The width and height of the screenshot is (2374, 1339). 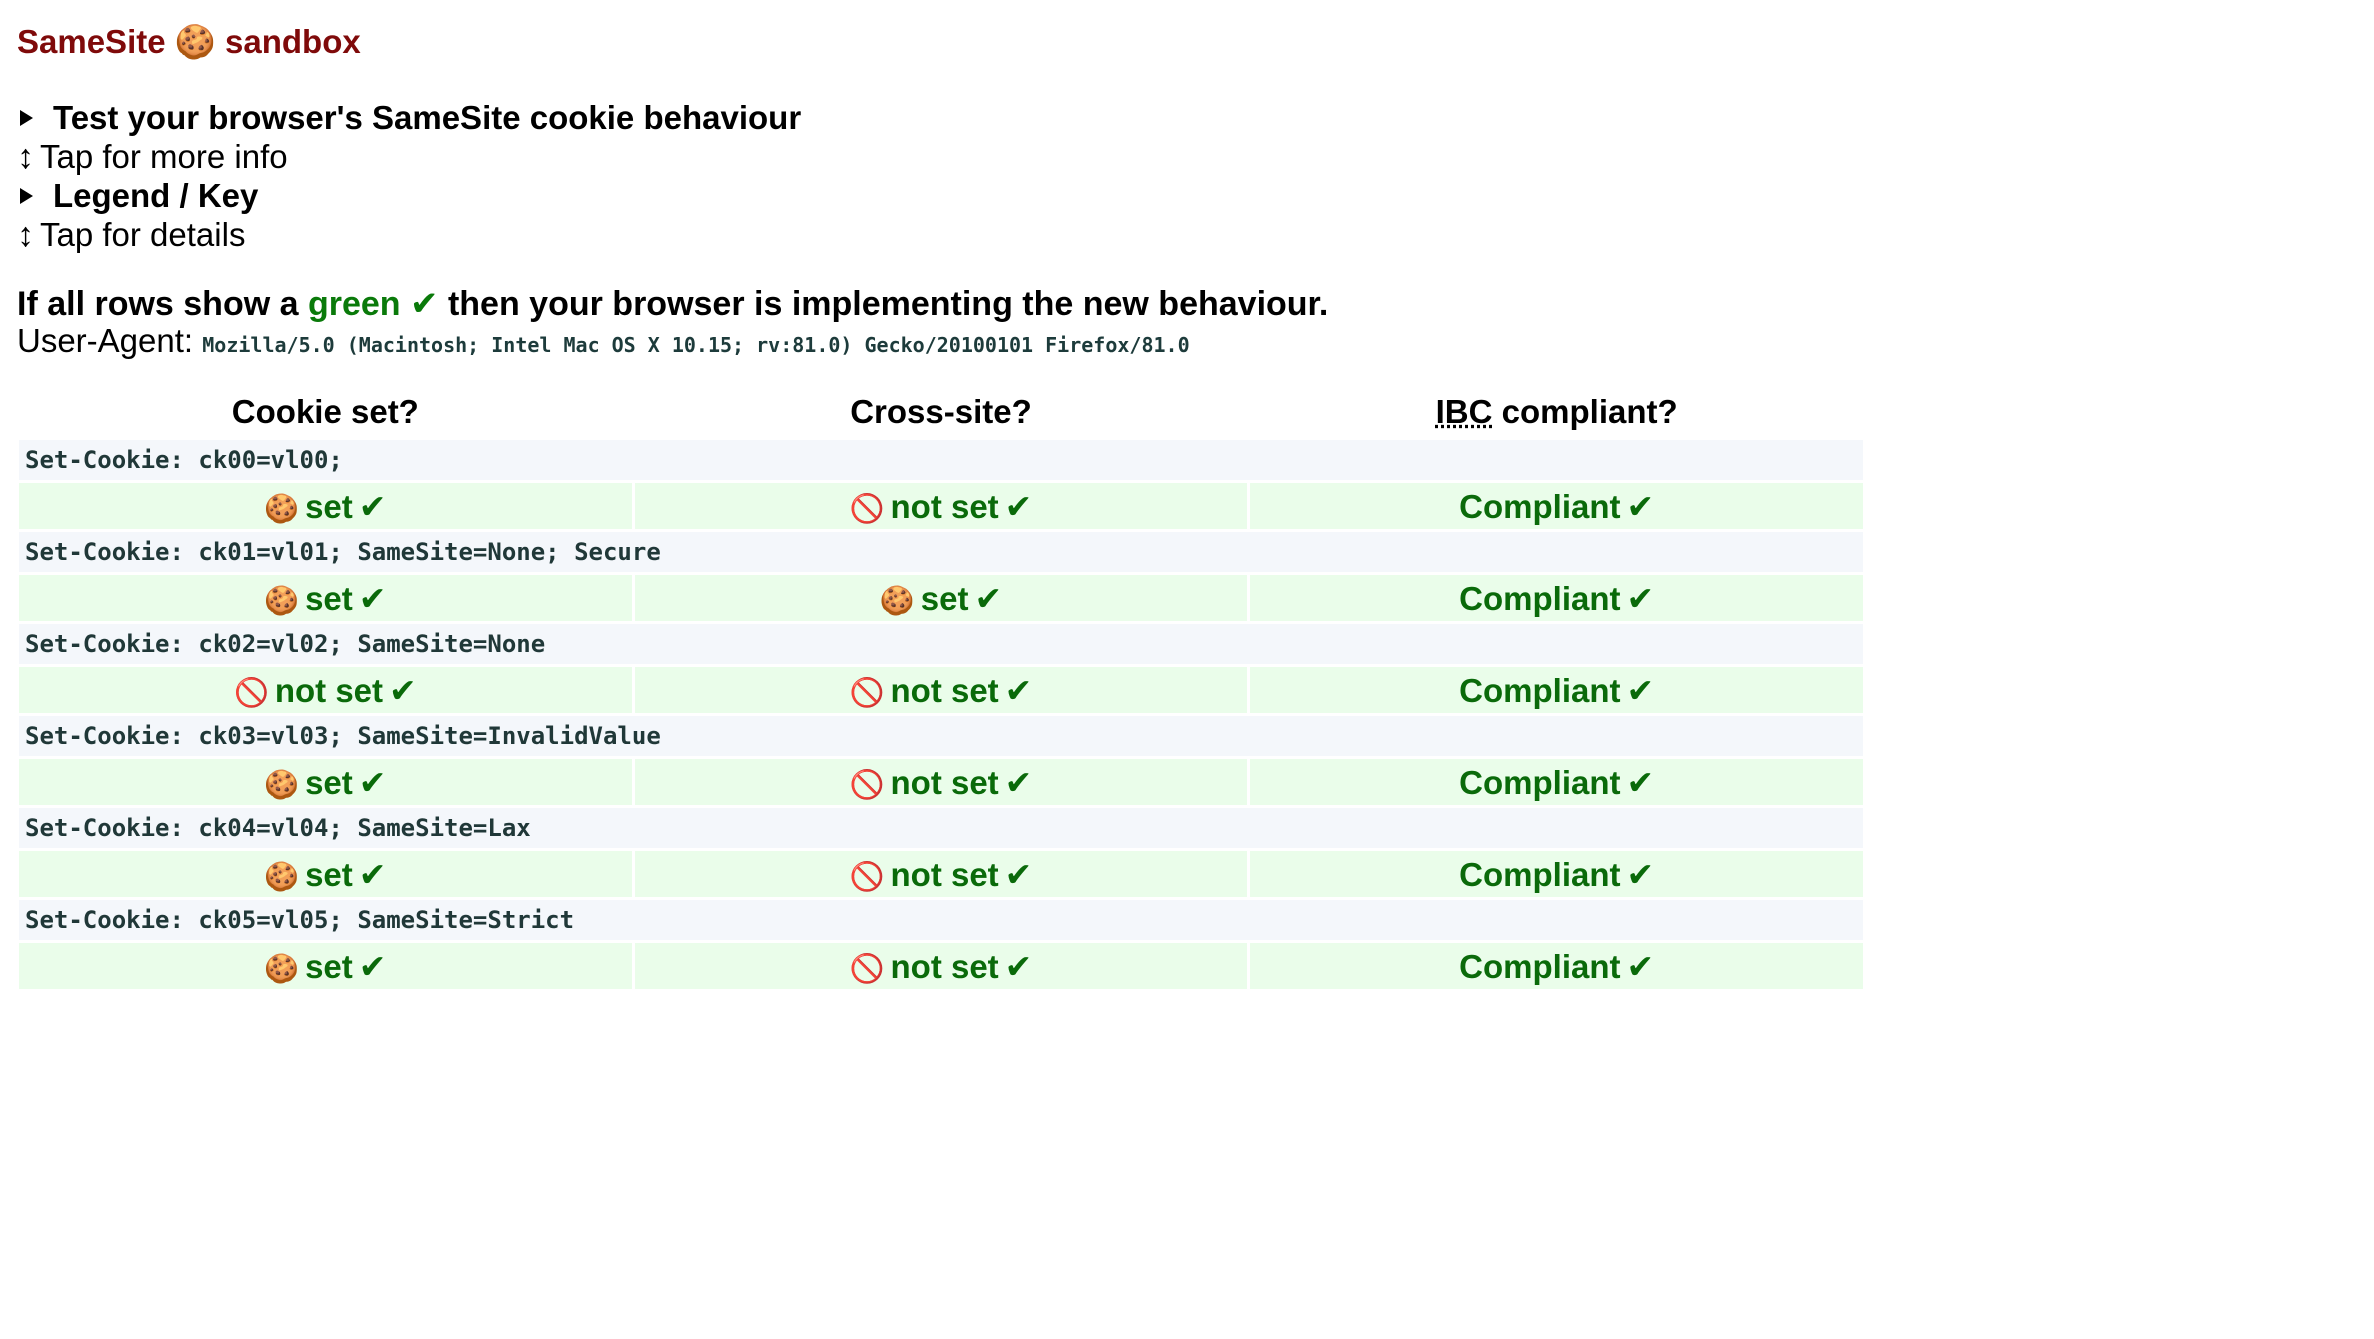 What do you see at coordinates (1195, 235) in the screenshot?
I see `details-hint: ↕ Tap for details` at bounding box center [1195, 235].